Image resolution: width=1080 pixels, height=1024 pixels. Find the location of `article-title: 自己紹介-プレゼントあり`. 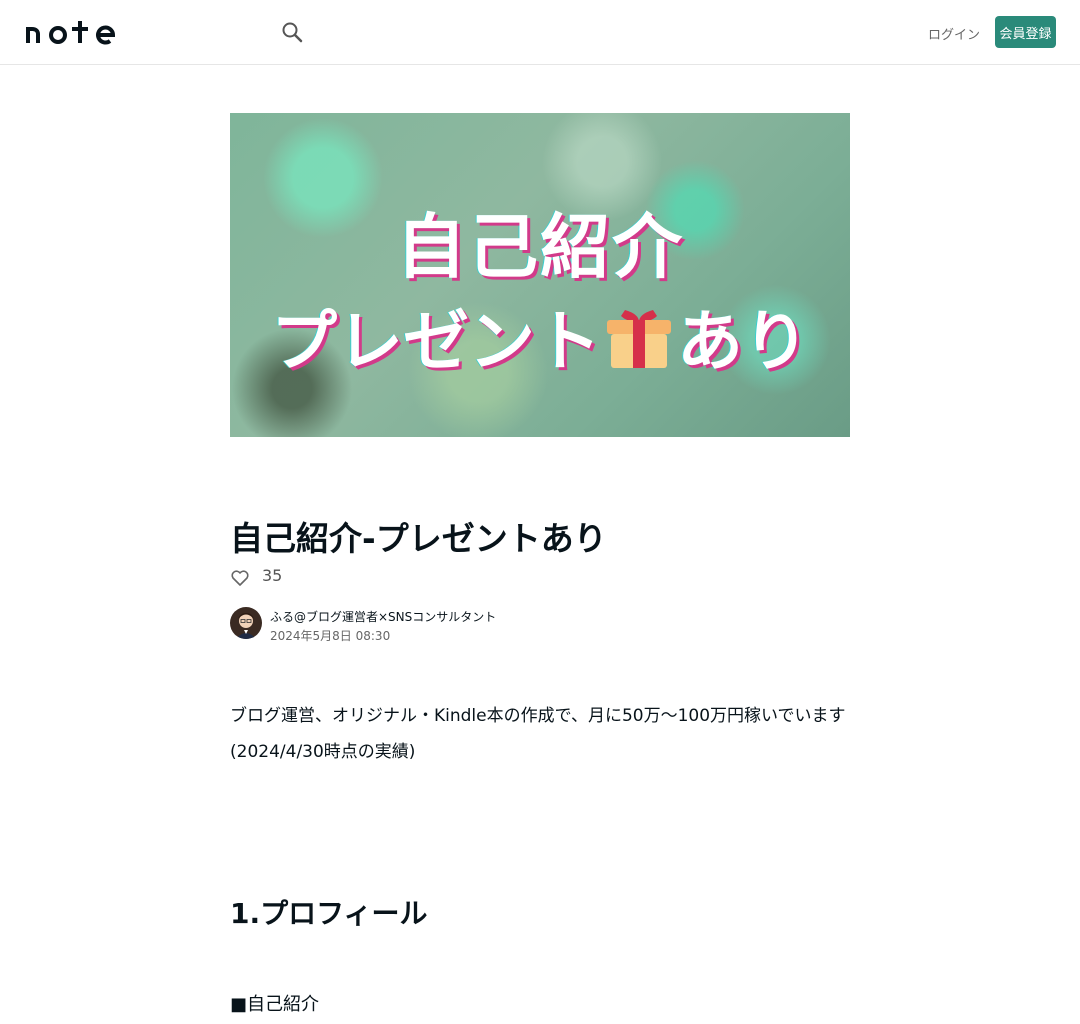

article-title: 自己紹介-プレゼントあり is located at coordinates (418, 538).